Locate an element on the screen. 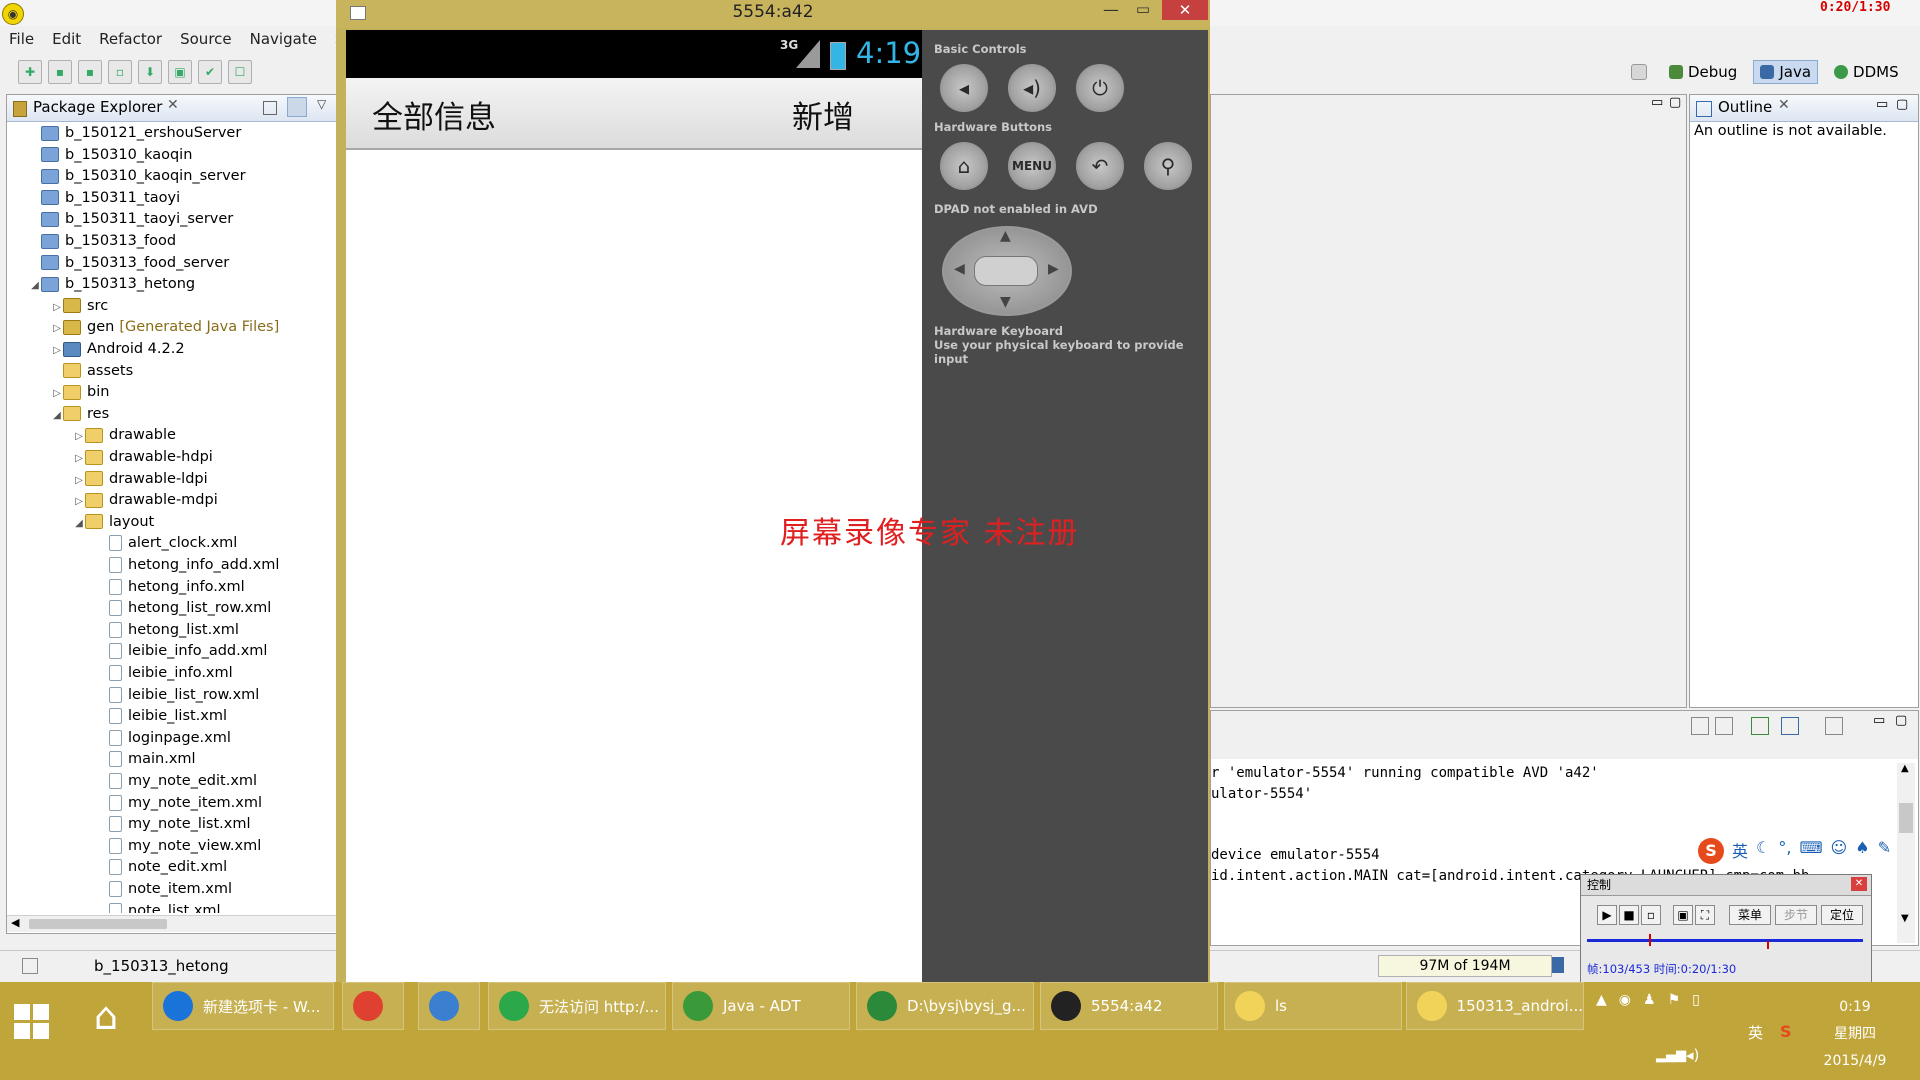 This screenshot has height=1080, width=1920. search-icon: ⚲ is located at coordinates (1168, 166).